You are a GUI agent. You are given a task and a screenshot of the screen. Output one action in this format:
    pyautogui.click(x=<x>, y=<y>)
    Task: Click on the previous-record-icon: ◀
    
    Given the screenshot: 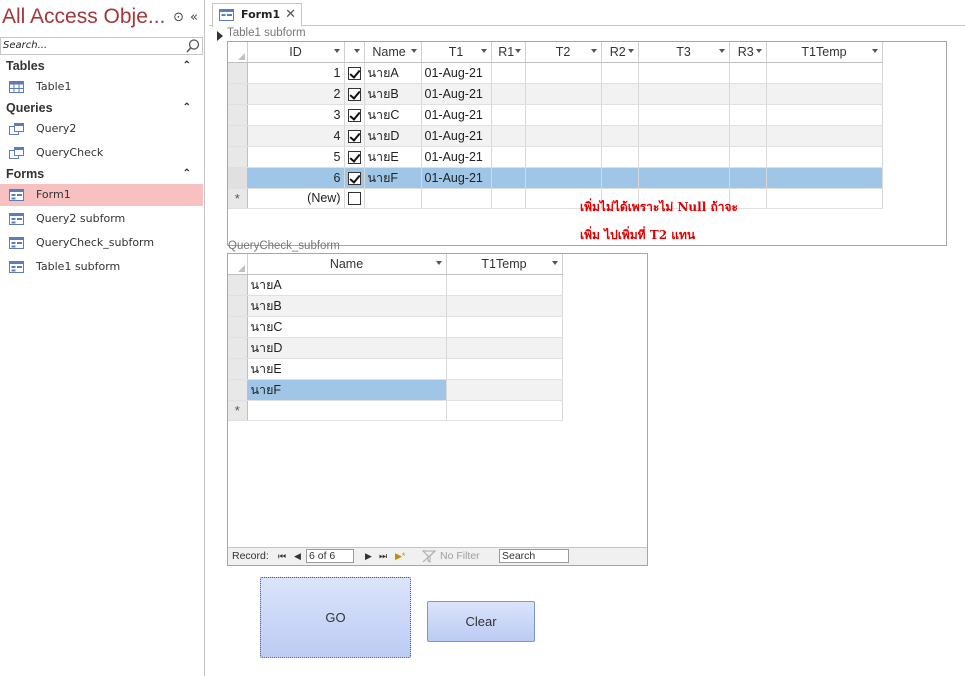 What is the action you would take?
    pyautogui.click(x=297, y=556)
    